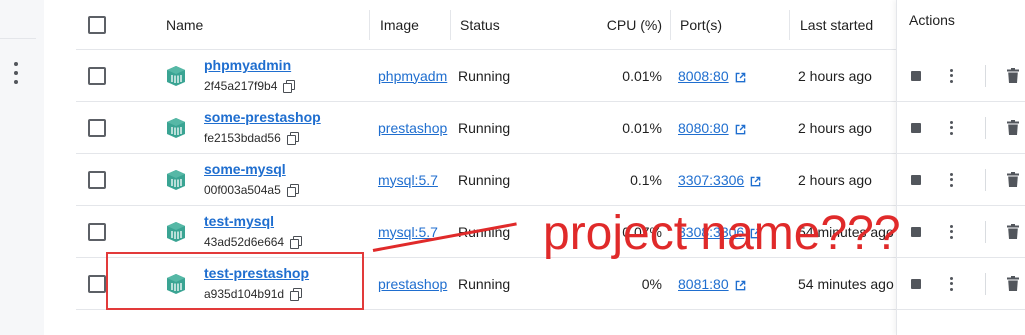 This screenshot has width=1025, height=335. Describe the element at coordinates (242, 190) in the screenshot. I see `container-id: 00f003a504a5` at that location.